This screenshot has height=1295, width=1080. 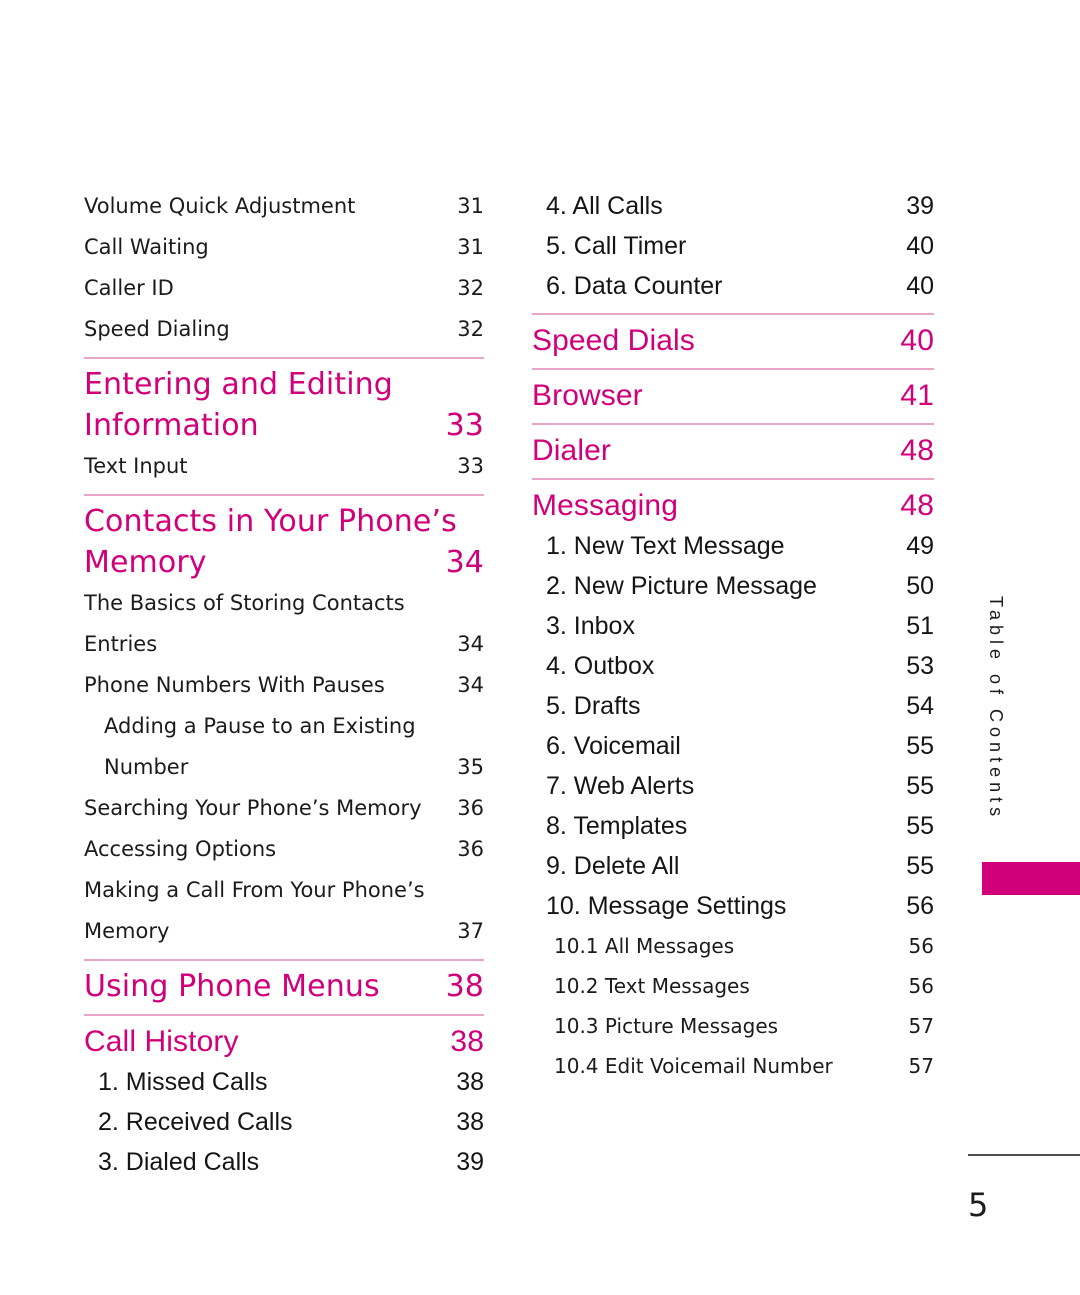 I want to click on toc-entry-page: 33, so click(x=470, y=466).